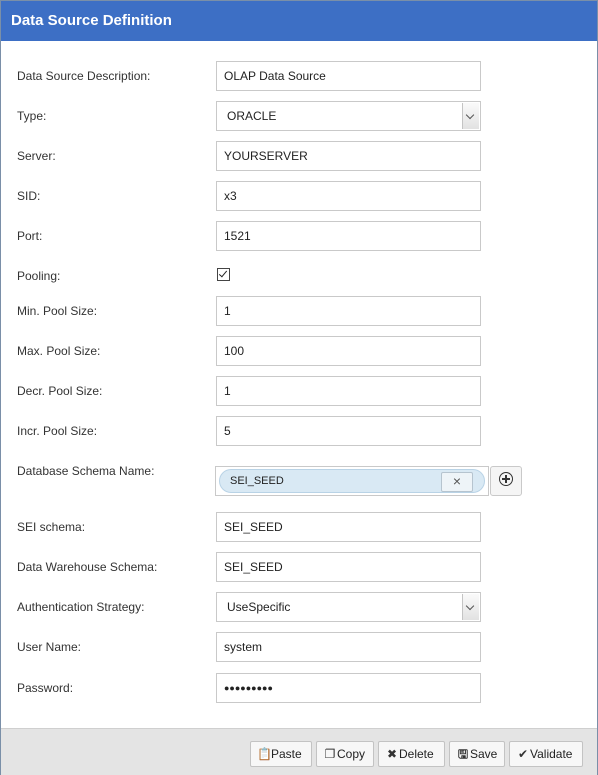 Image resolution: width=598 pixels, height=775 pixels. Describe the element at coordinates (264, 754) in the screenshot. I see `clipboard-icon: 📋` at that location.